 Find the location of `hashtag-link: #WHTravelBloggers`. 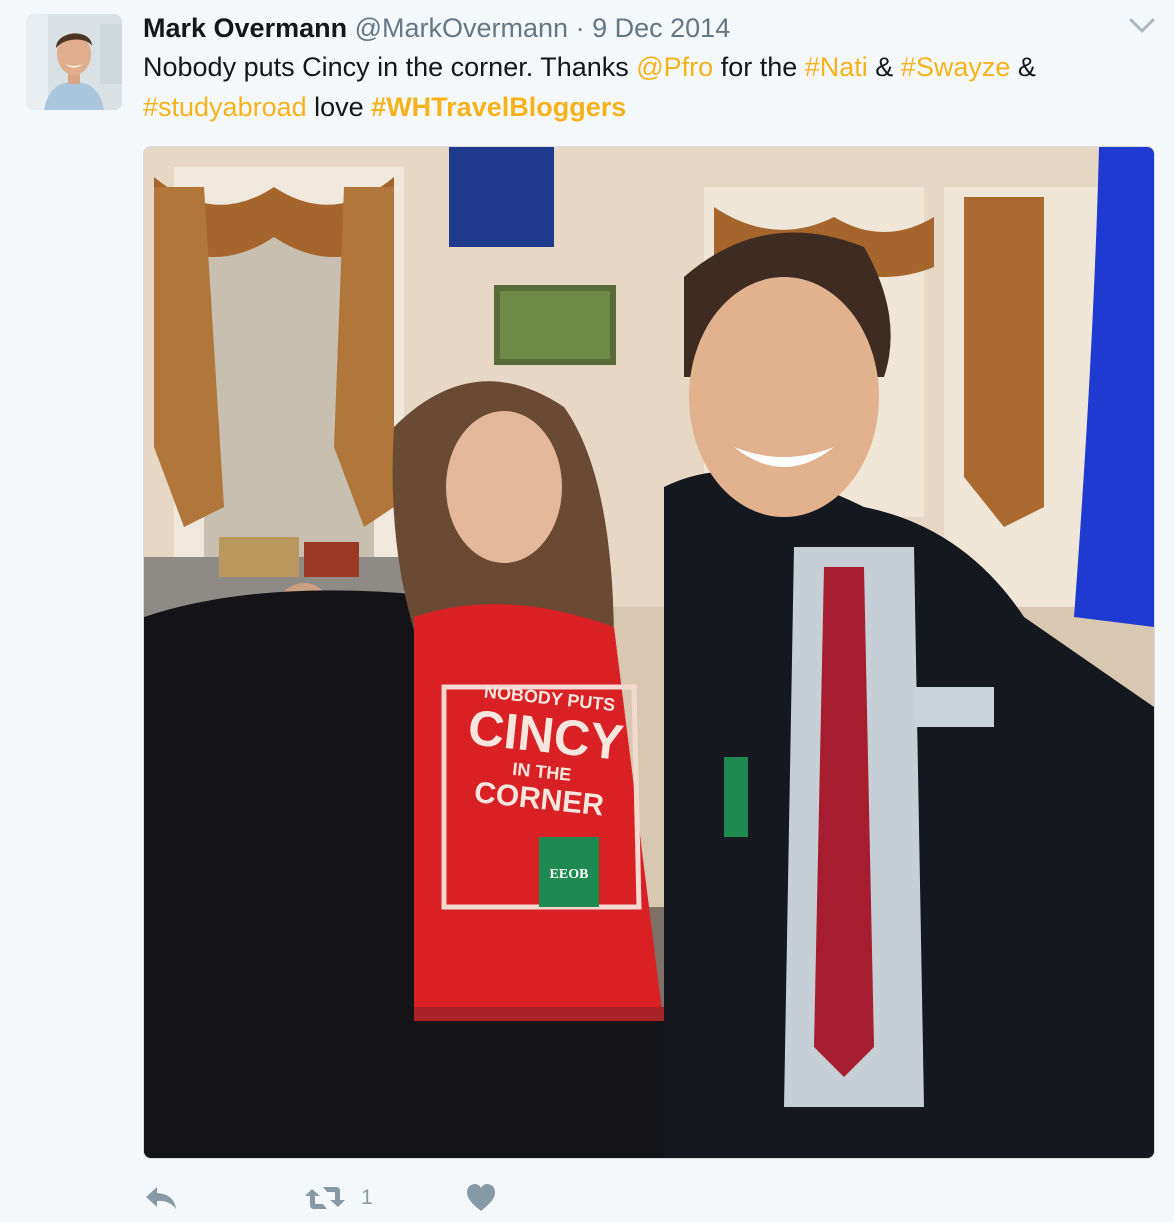

hashtag-link: #WHTravelBloggers is located at coordinates (498, 107).